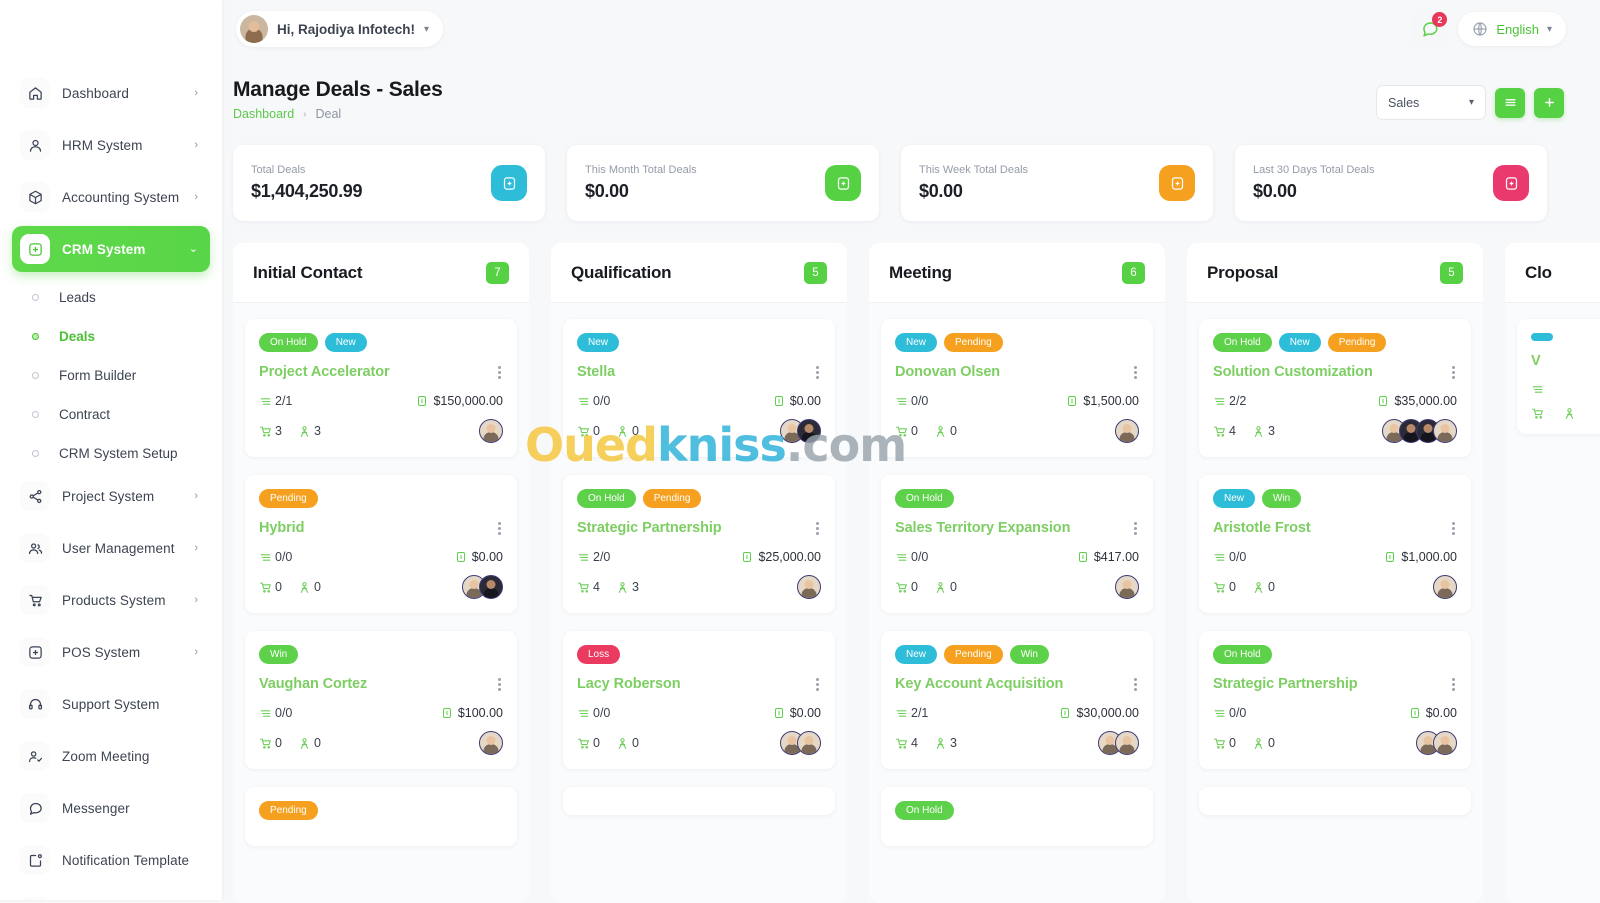  Describe the element at coordinates (1565, 413) in the screenshot. I see `deal-card-row-people` at that location.